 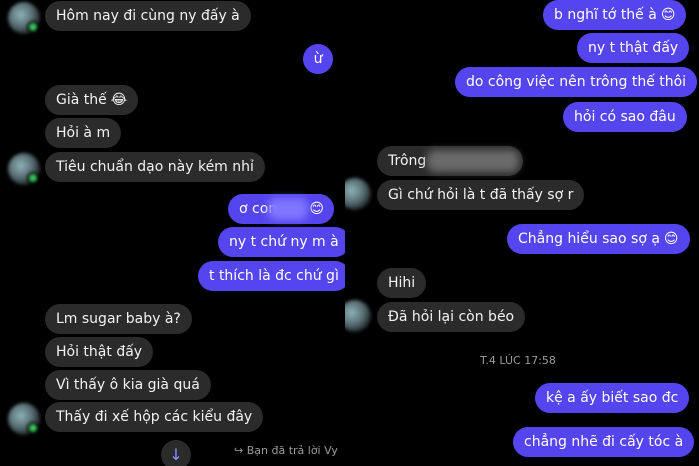 I want to click on message-text: Hôm nay đi cùng ny đấy à, so click(x=148, y=16).